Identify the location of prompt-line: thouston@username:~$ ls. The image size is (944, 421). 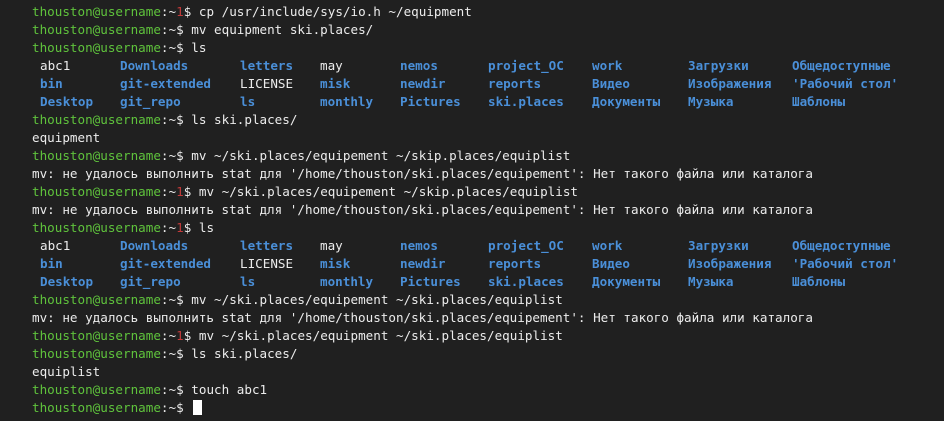
(488, 48).